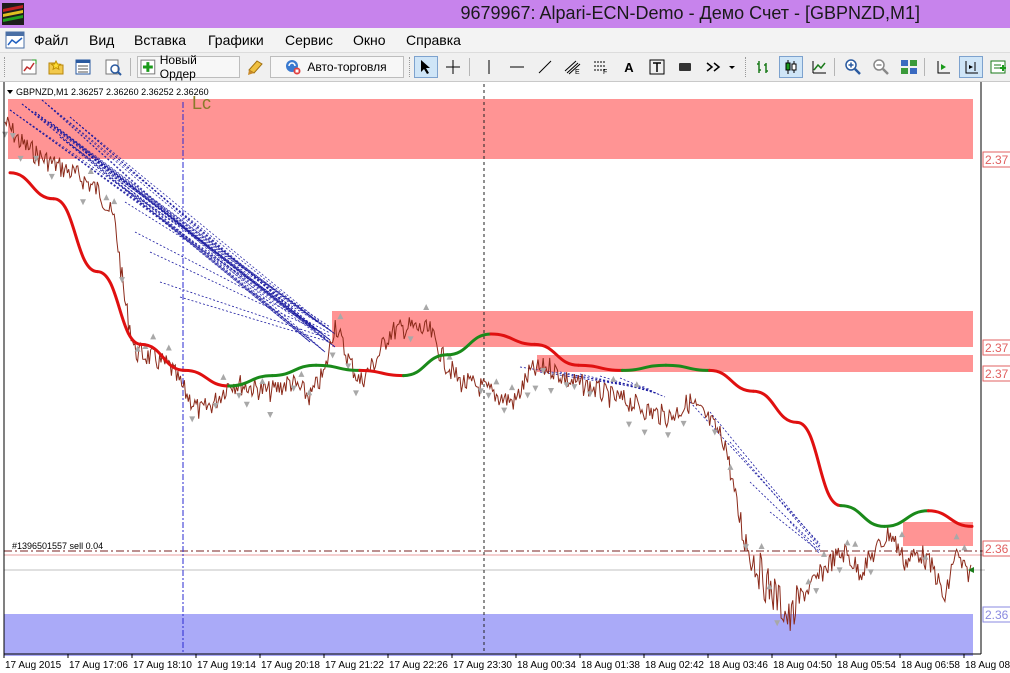 This screenshot has height=673, width=1010. I want to click on auto-trading-button: Авто-торговля, so click(337, 67).